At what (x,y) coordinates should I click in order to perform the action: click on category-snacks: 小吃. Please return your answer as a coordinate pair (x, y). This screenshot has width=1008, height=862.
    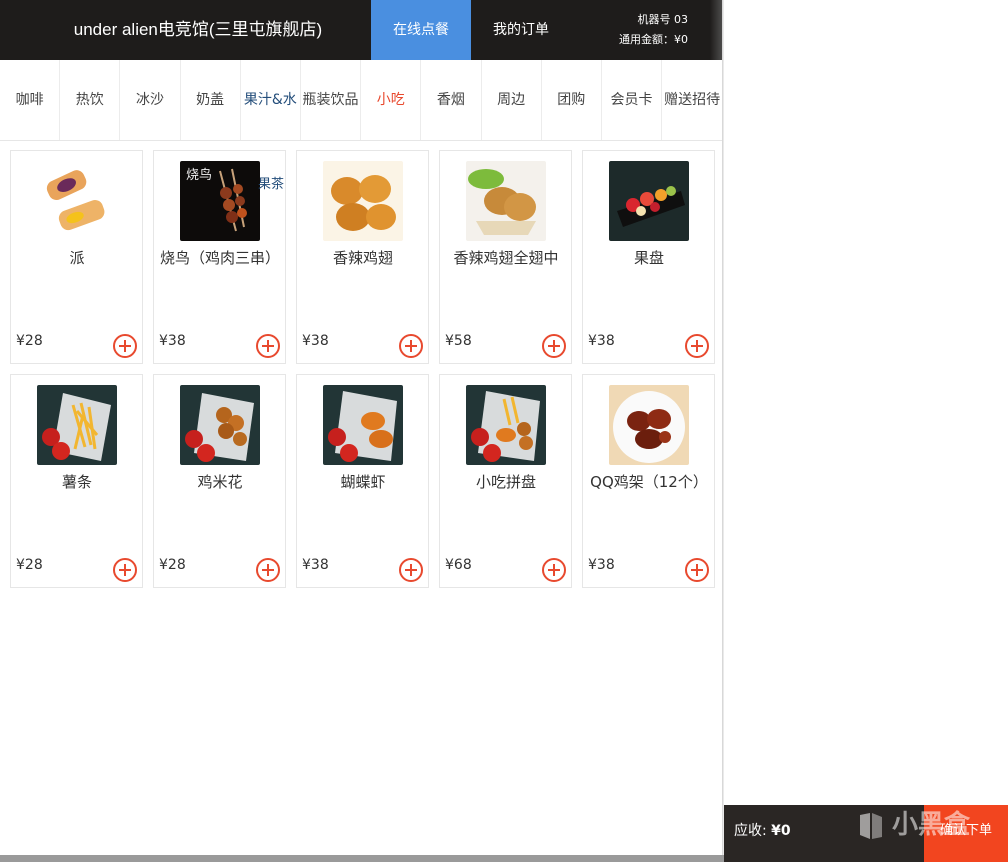
    Looking at the image, I should click on (391, 100).